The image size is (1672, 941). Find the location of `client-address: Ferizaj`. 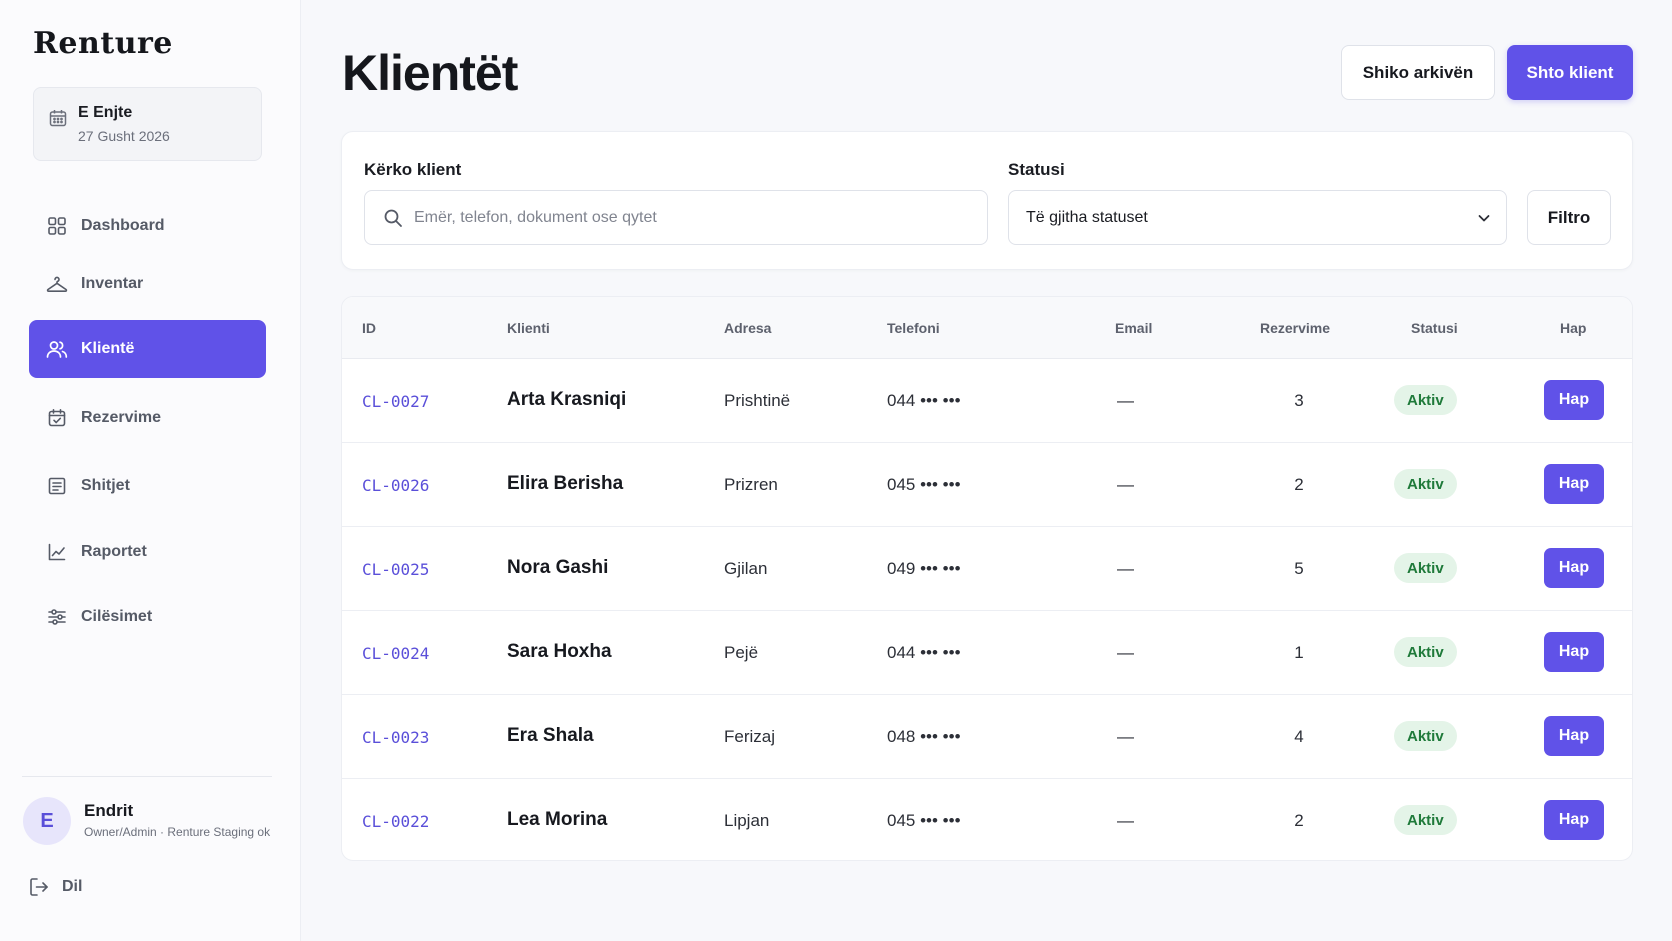

client-address: Ferizaj is located at coordinates (750, 736).